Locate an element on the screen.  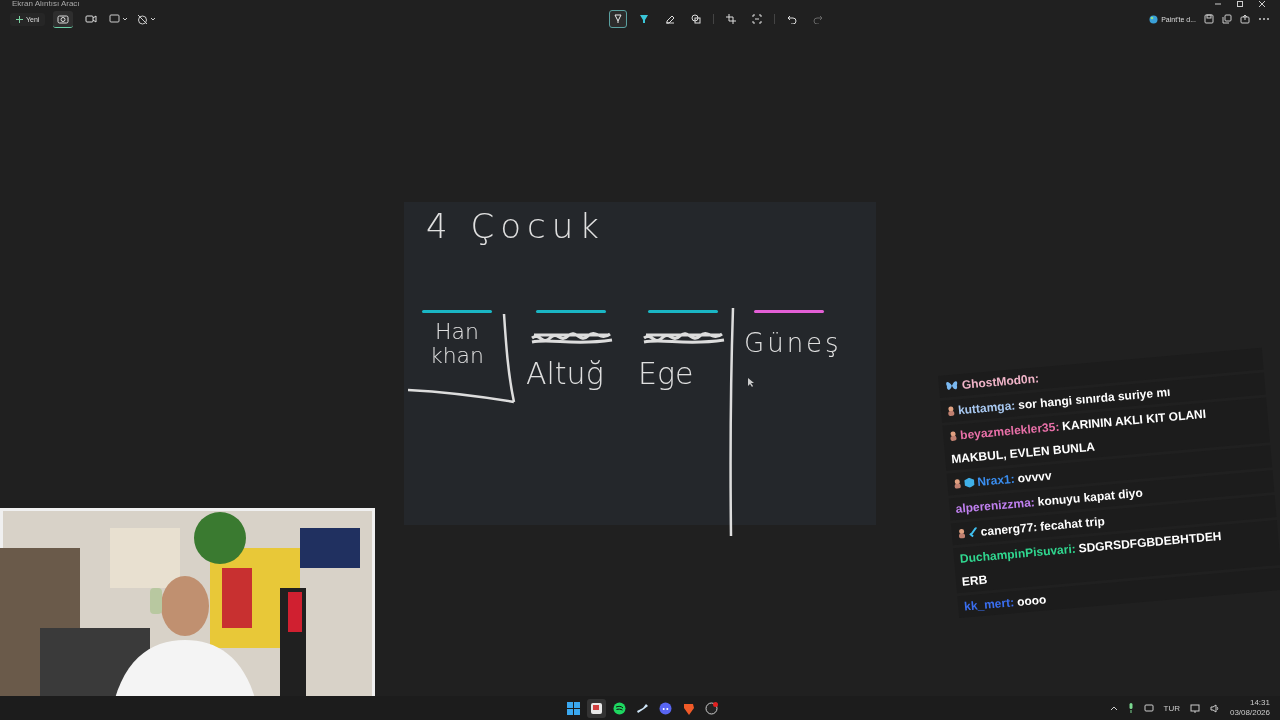
speaker-icon is located at coordinates (1214, 708).